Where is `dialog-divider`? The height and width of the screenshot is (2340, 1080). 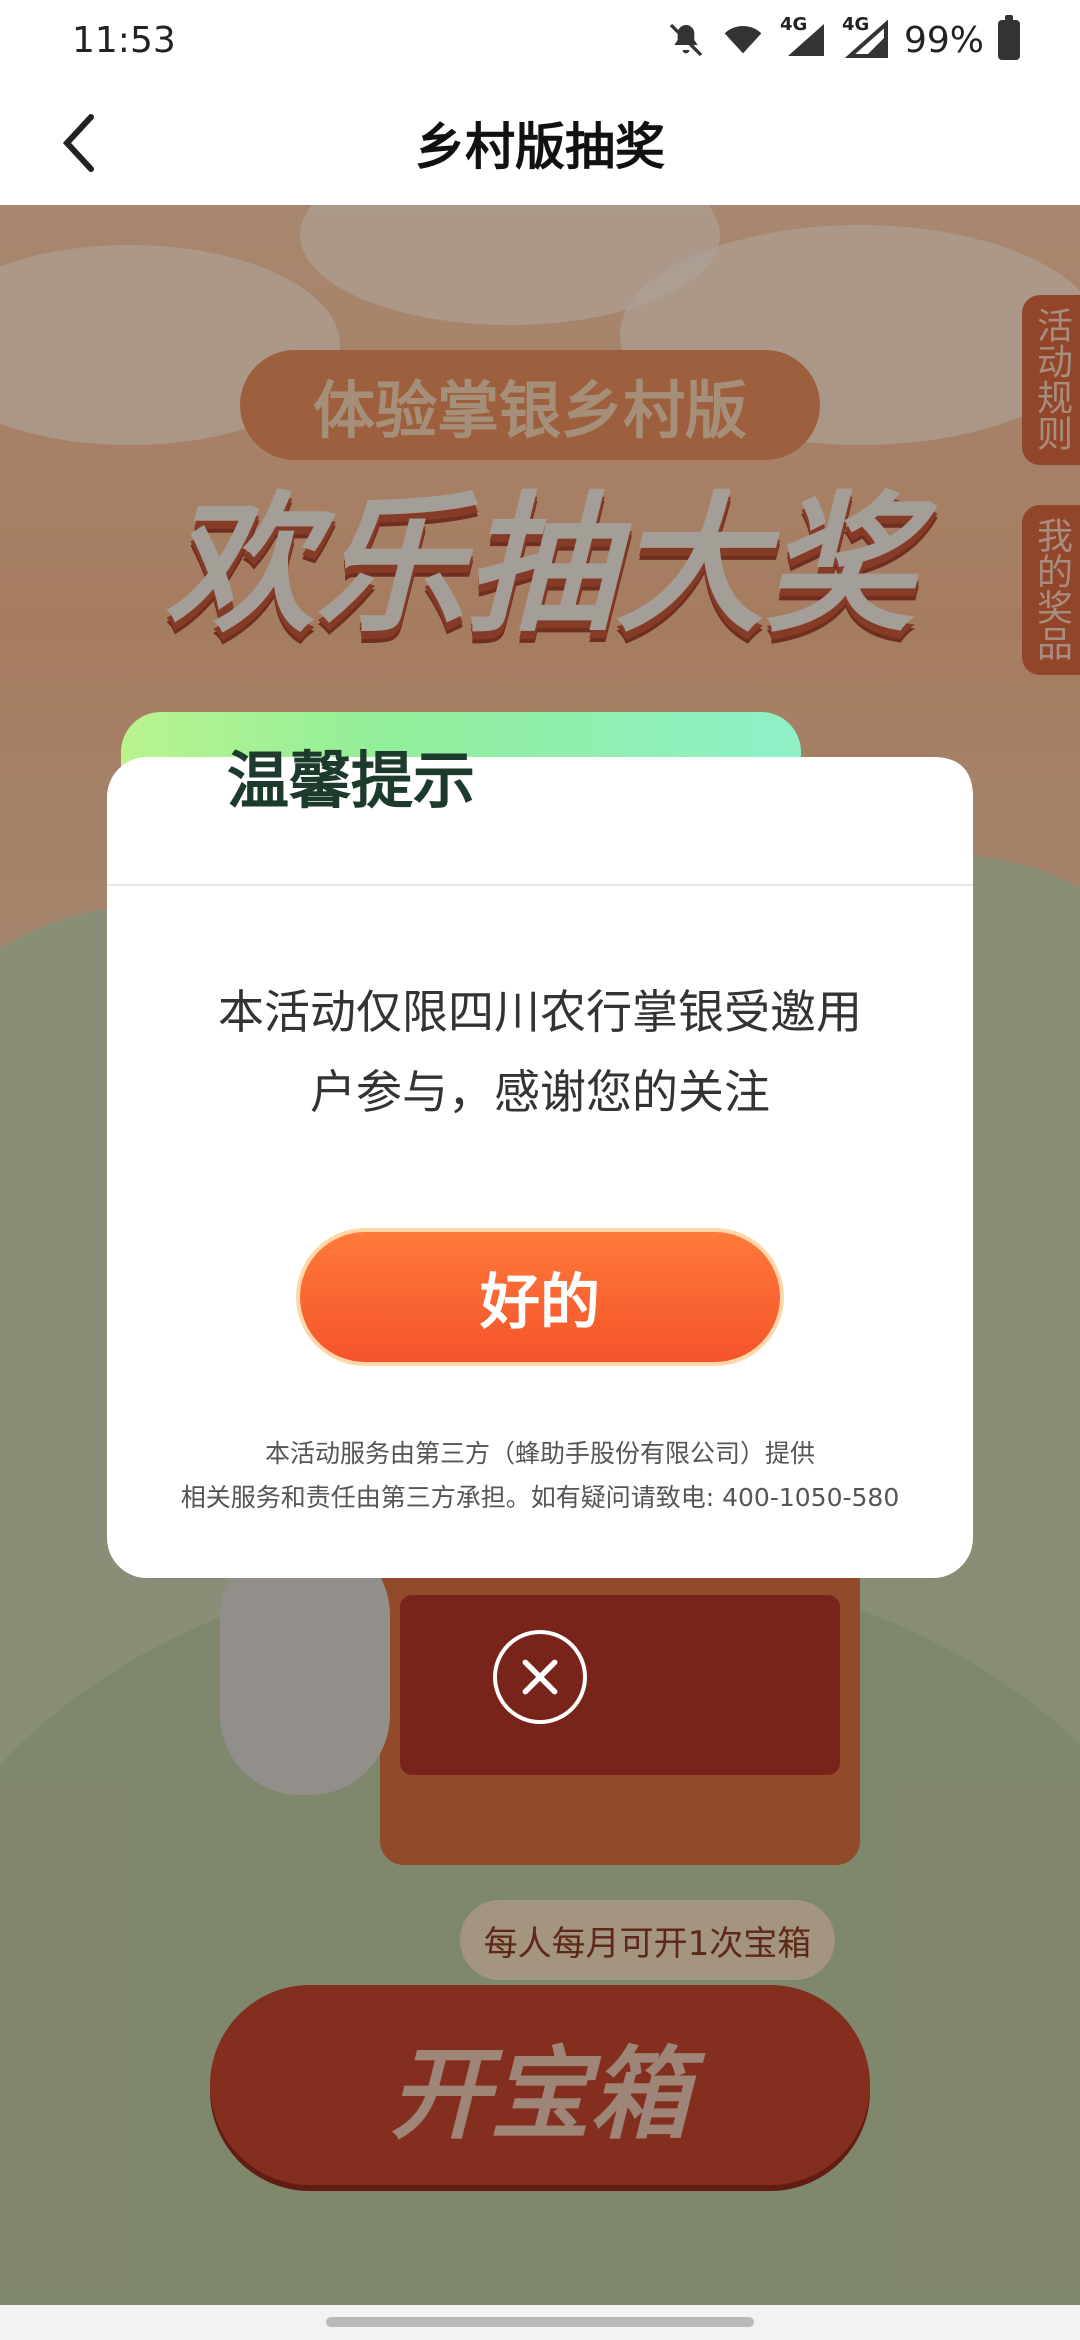 dialog-divider is located at coordinates (540, 885).